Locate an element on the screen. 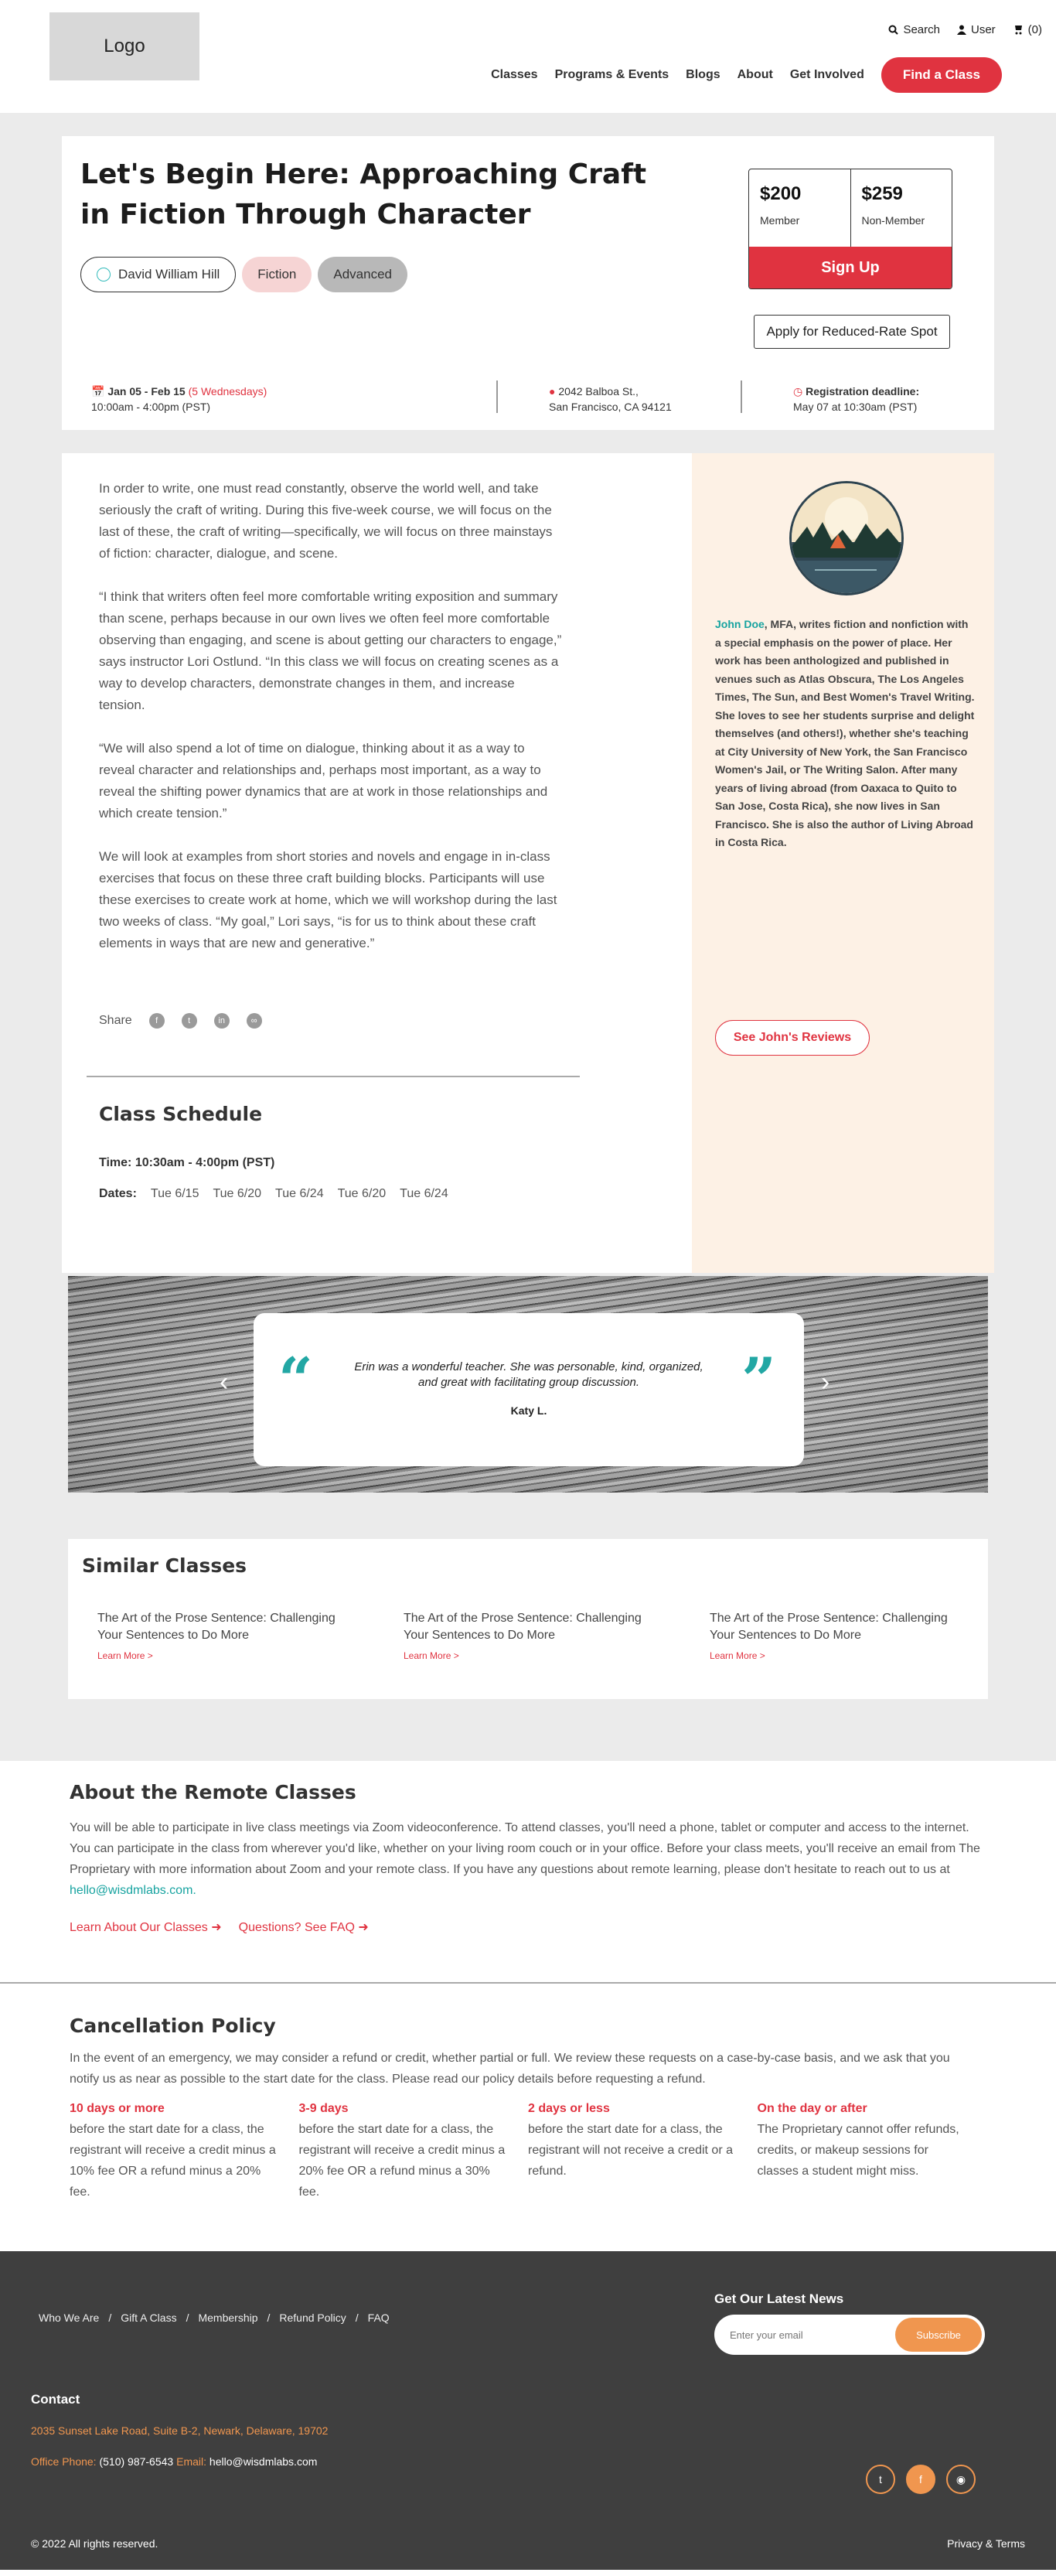  nav-get-involved: Get Involved is located at coordinates (827, 75).